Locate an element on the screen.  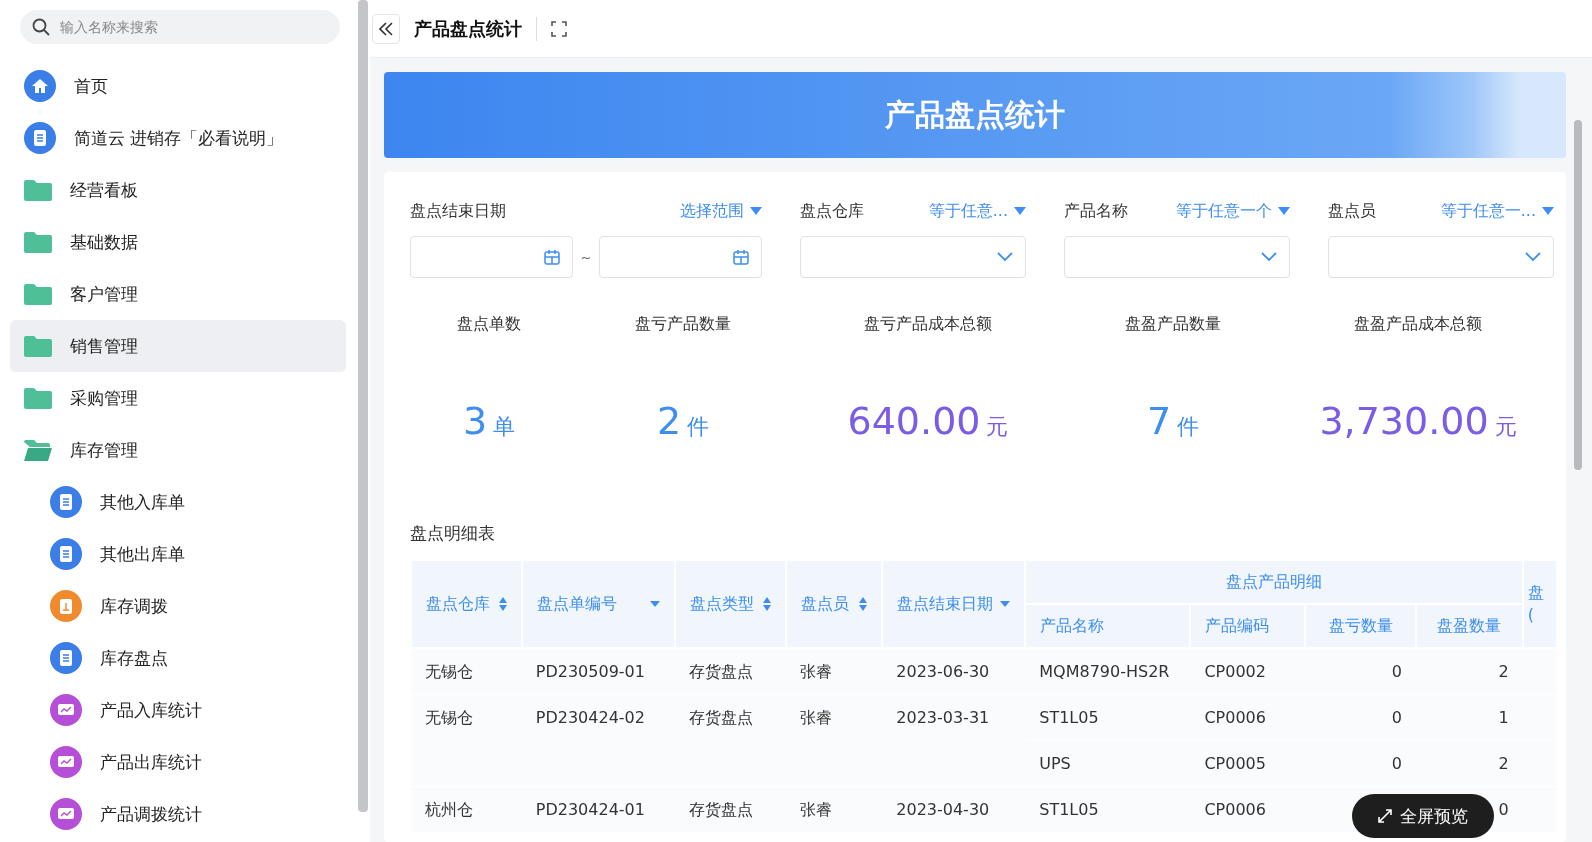
page-title: 产品盘点统计 is located at coordinates (475, 28).